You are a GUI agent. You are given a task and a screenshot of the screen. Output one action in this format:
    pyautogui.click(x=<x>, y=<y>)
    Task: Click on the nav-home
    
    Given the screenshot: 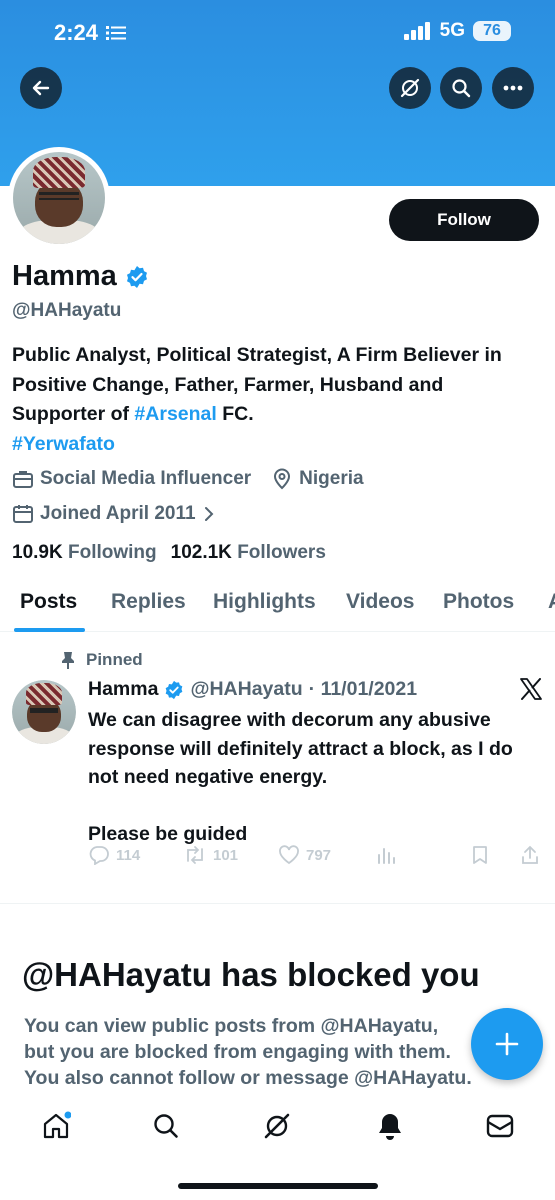 What is the action you would take?
    pyautogui.click(x=56, y=1126)
    